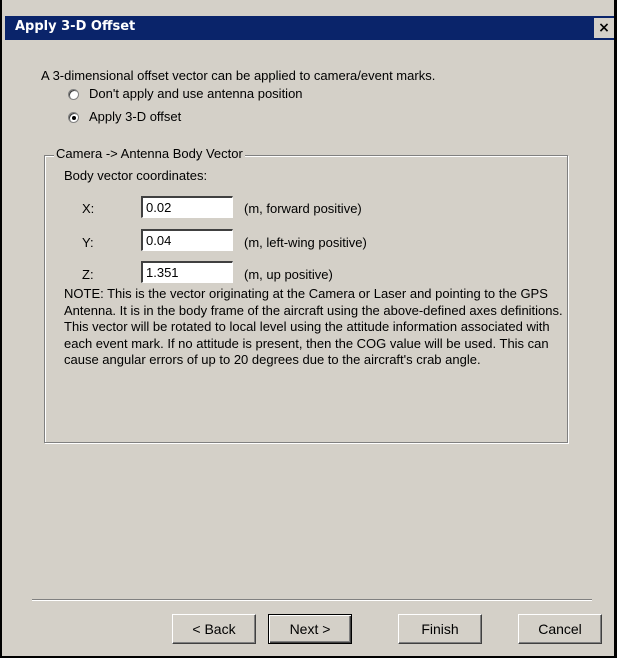 Image resolution: width=617 pixels, height=658 pixels. Describe the element at coordinates (149, 153) in the screenshot. I see `group-legend: Camera -> Antenna Body Vector` at that location.